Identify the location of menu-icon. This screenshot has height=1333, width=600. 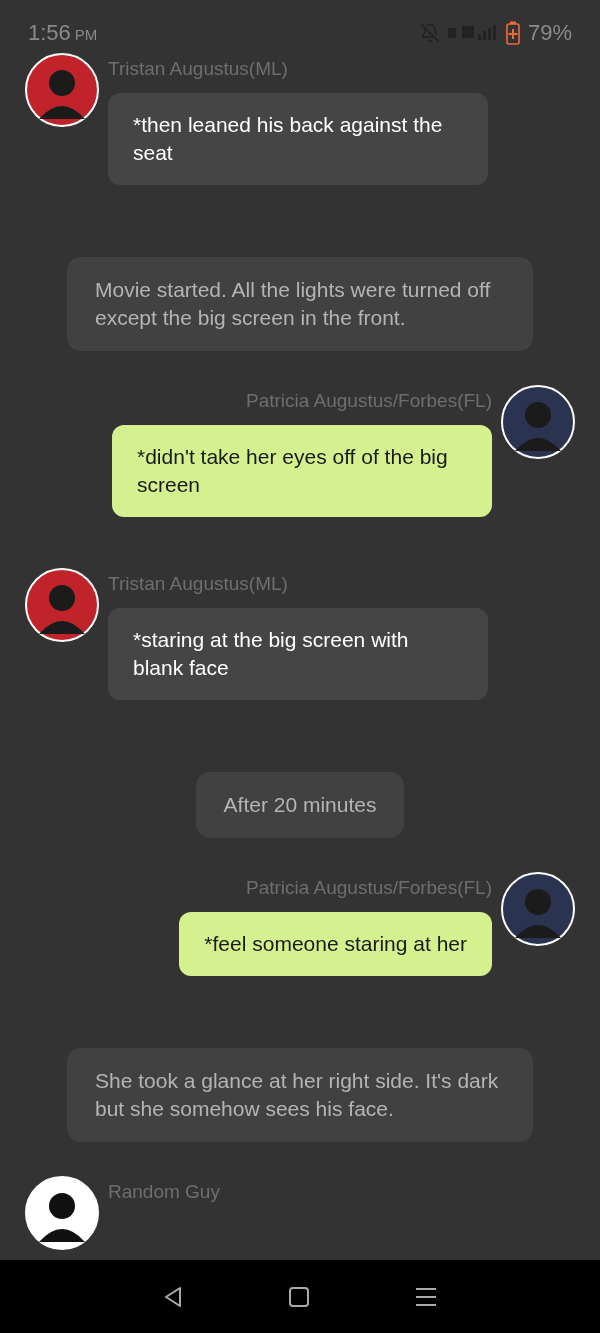
(426, 1296).